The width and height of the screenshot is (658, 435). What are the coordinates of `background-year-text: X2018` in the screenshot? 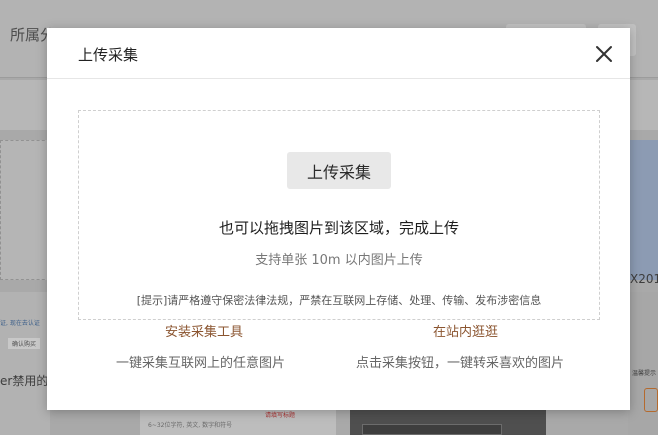 It's located at (644, 279).